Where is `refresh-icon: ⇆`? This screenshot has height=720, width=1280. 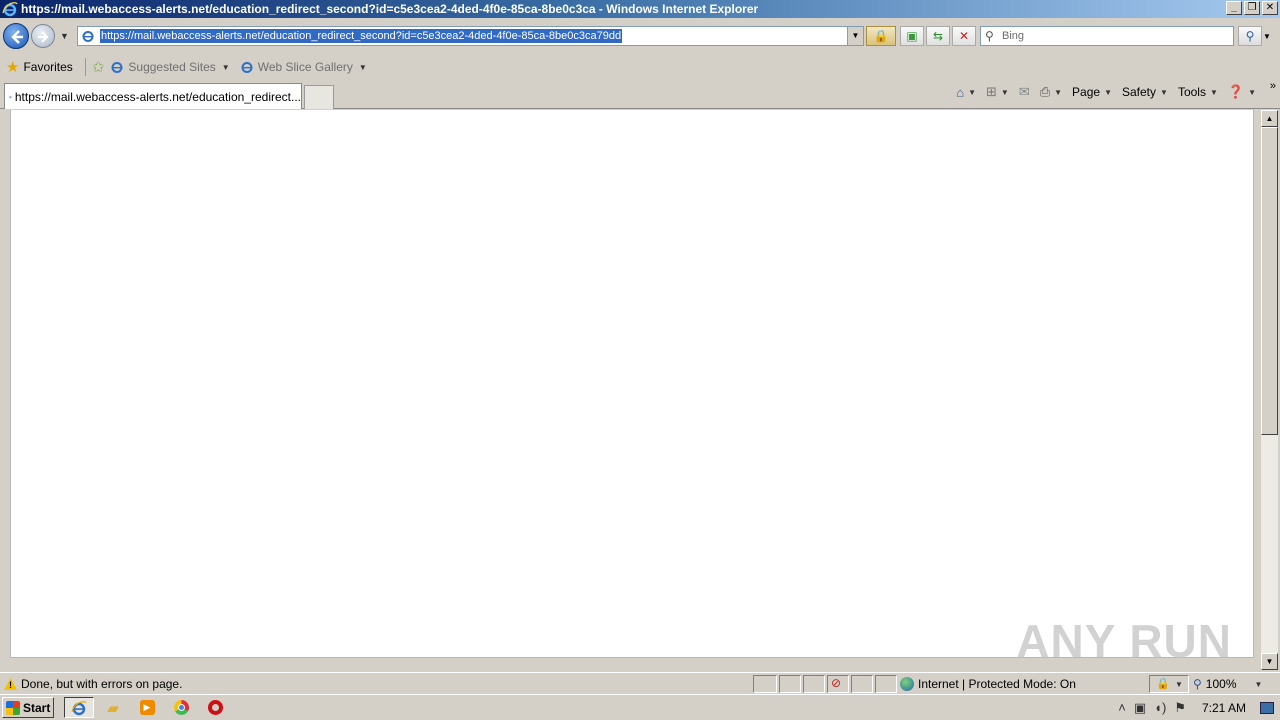
refresh-icon: ⇆ is located at coordinates (938, 36).